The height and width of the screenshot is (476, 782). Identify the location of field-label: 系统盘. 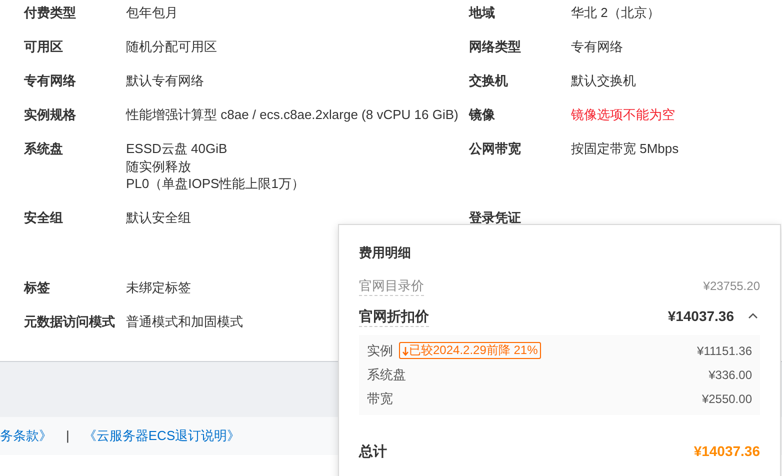
(43, 149).